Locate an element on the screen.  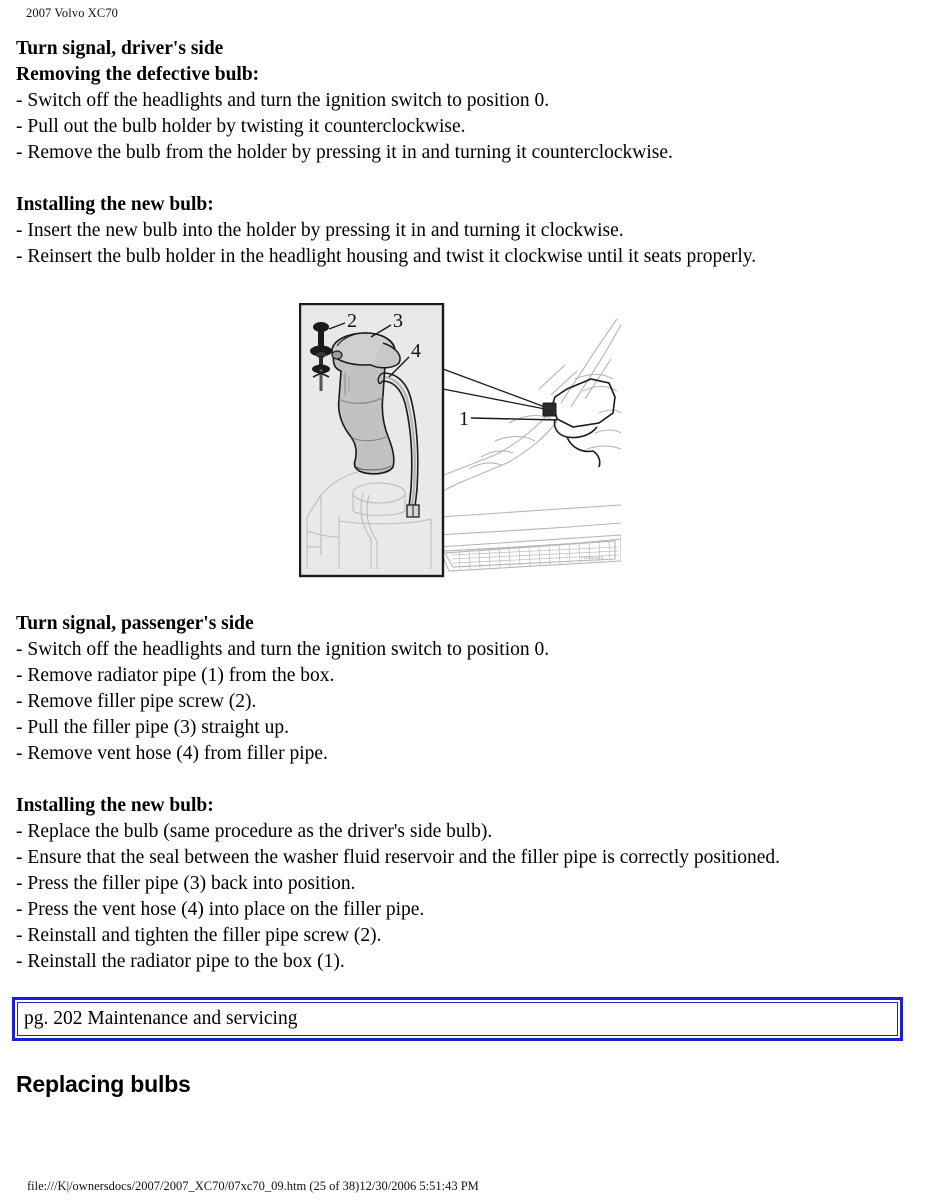
figure-watermark: volvocars is located at coordinates (592, 557).